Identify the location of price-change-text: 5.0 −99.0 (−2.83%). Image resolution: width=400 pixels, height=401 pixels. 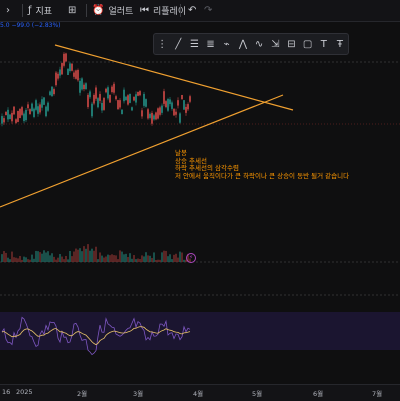
(30, 25).